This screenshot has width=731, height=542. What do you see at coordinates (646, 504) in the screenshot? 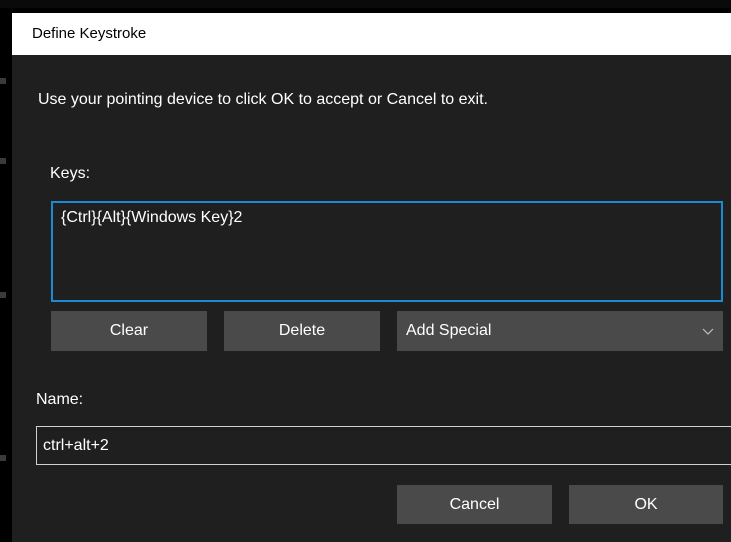
I see `ok-button: OK` at bounding box center [646, 504].